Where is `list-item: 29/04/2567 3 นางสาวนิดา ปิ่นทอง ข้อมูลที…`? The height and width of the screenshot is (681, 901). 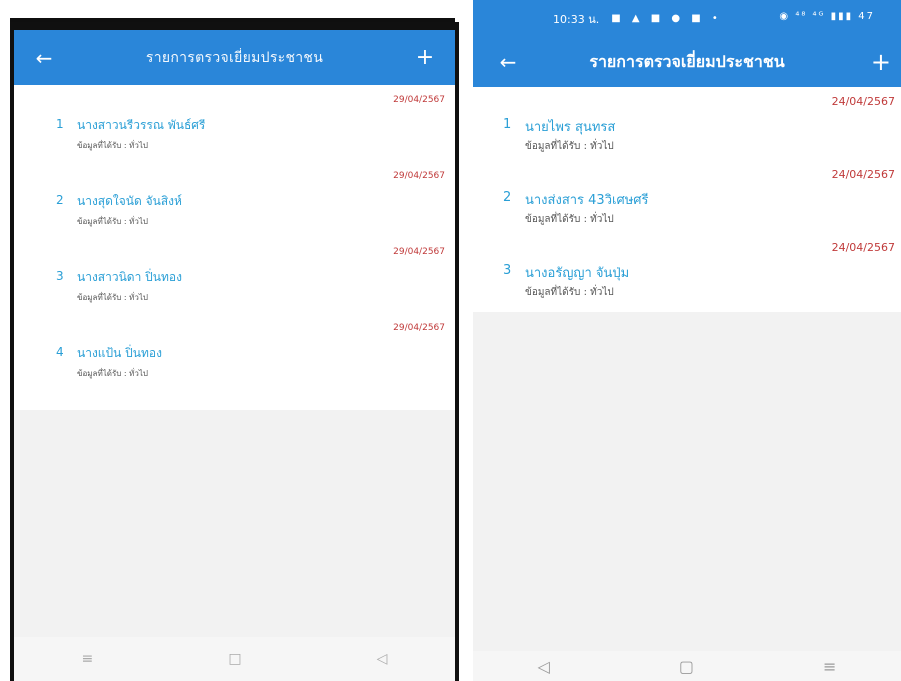 list-item: 29/04/2567 3 นางสาวนิดา ปิ่นทอง ข้อมูลที… is located at coordinates (234, 275).